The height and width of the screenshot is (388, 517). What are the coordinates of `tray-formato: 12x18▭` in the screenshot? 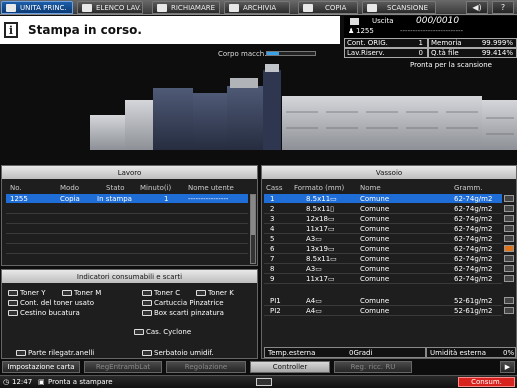 It's located at (320, 219).